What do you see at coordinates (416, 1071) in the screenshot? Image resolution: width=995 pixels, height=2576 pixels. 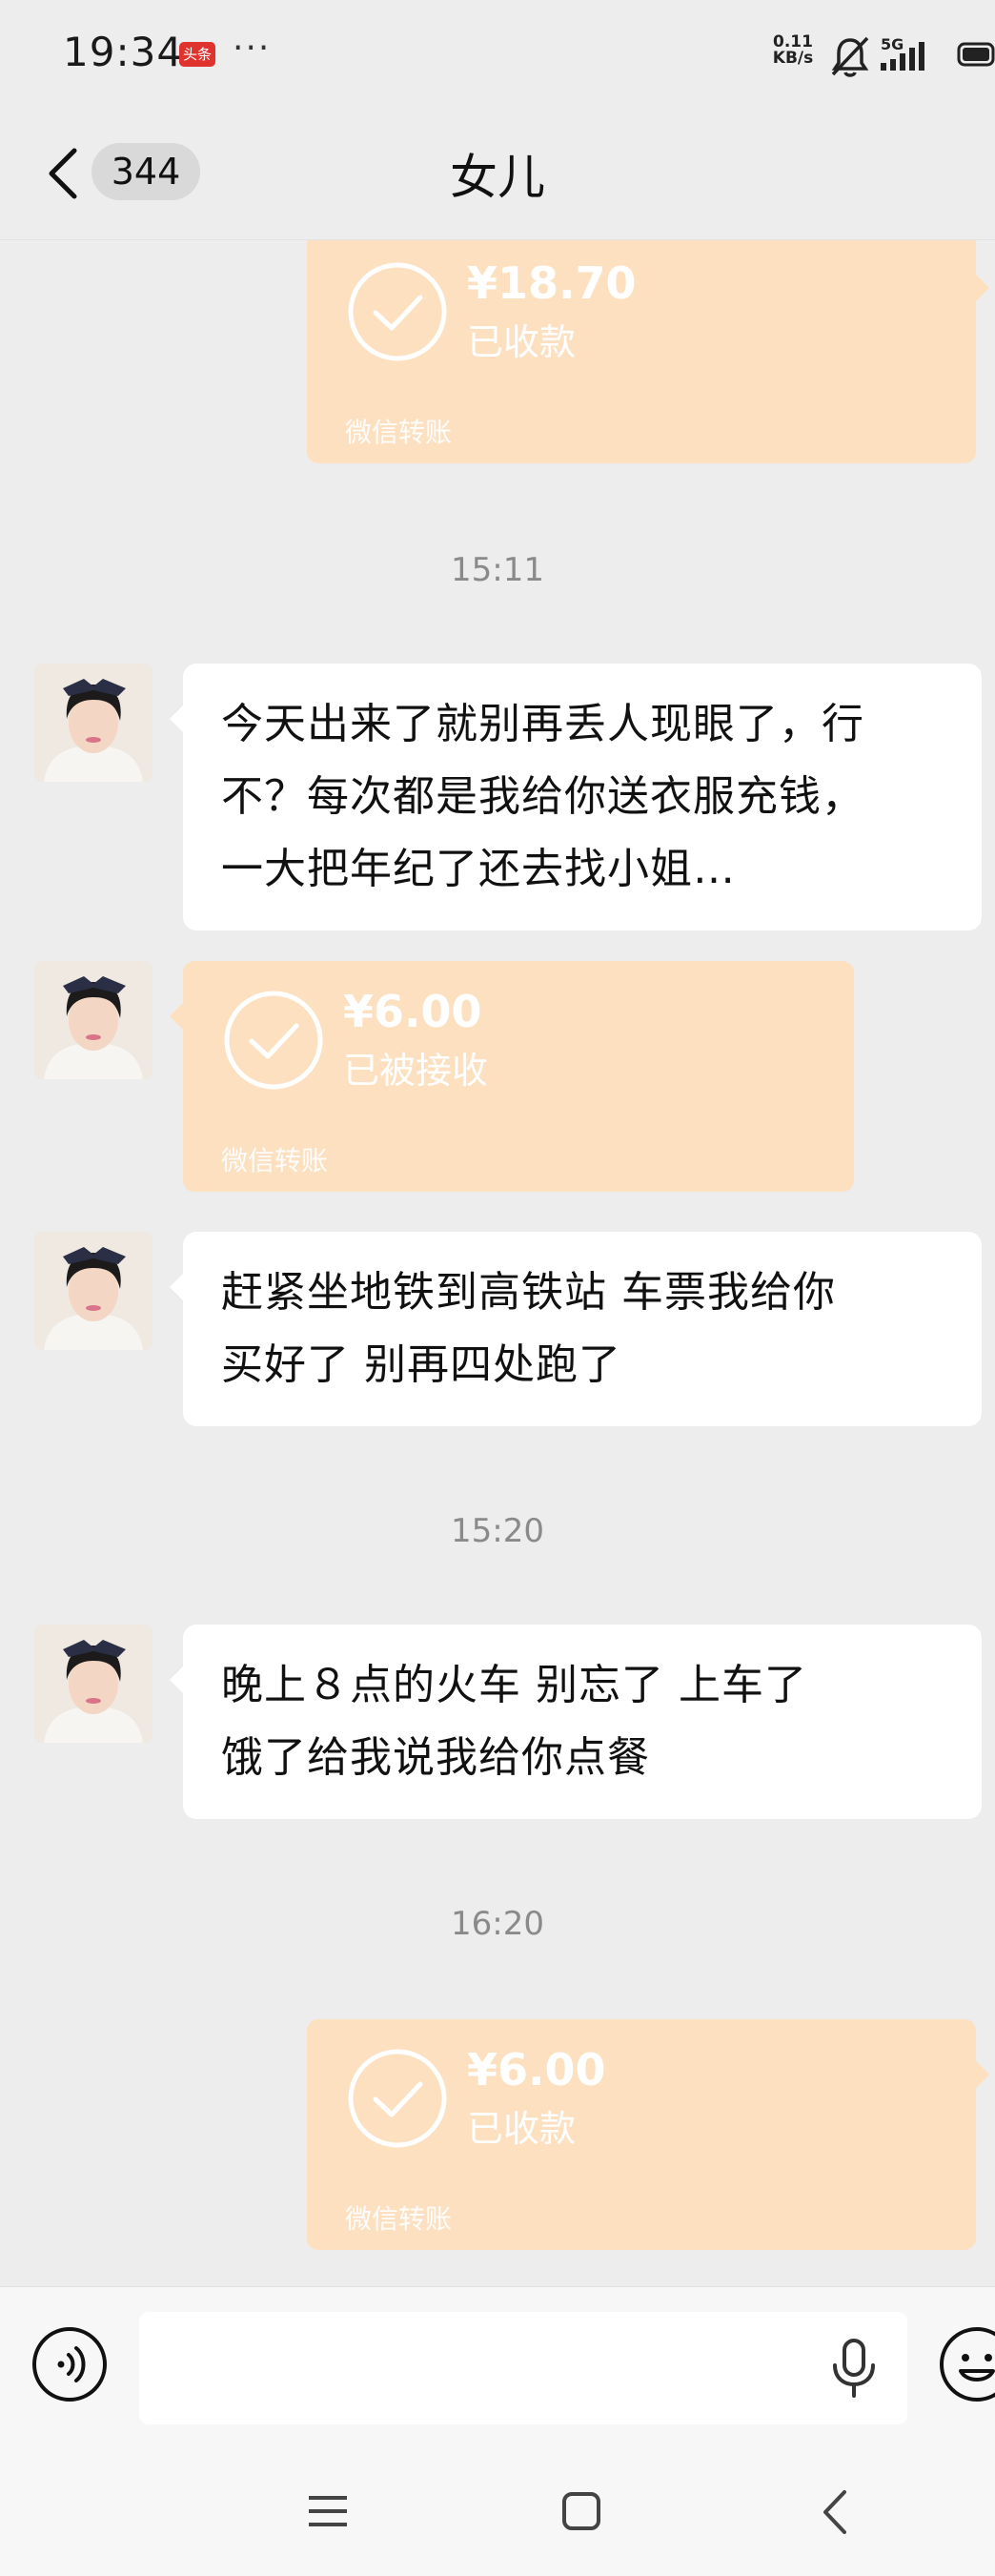 I see `transfer-status: 已被接收` at bounding box center [416, 1071].